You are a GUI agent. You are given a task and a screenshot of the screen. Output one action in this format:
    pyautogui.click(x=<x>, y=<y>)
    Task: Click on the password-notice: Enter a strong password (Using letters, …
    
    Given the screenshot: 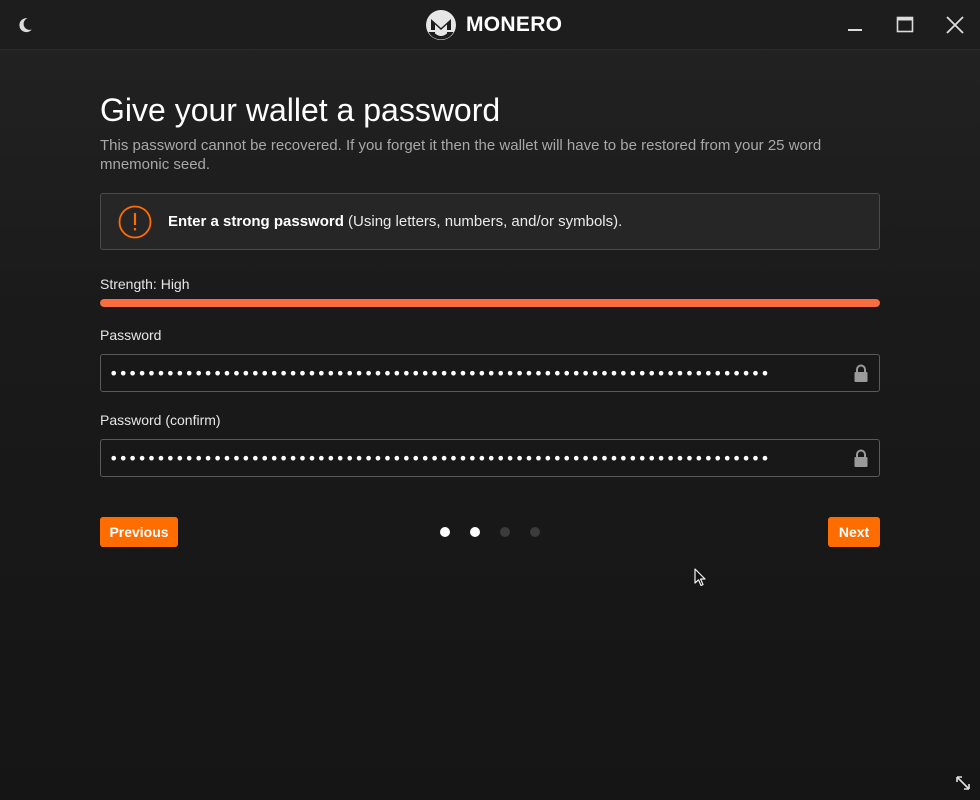 What is the action you would take?
    pyautogui.click(x=490, y=221)
    